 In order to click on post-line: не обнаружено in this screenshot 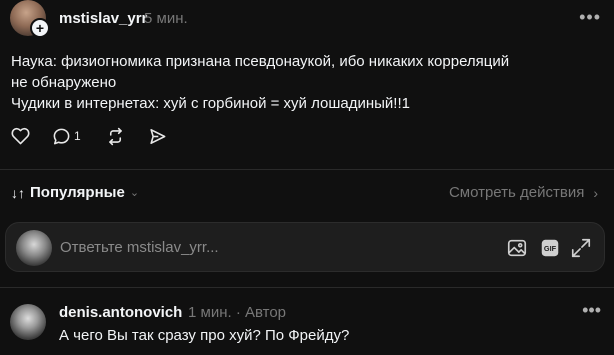, I will do `click(64, 82)`.